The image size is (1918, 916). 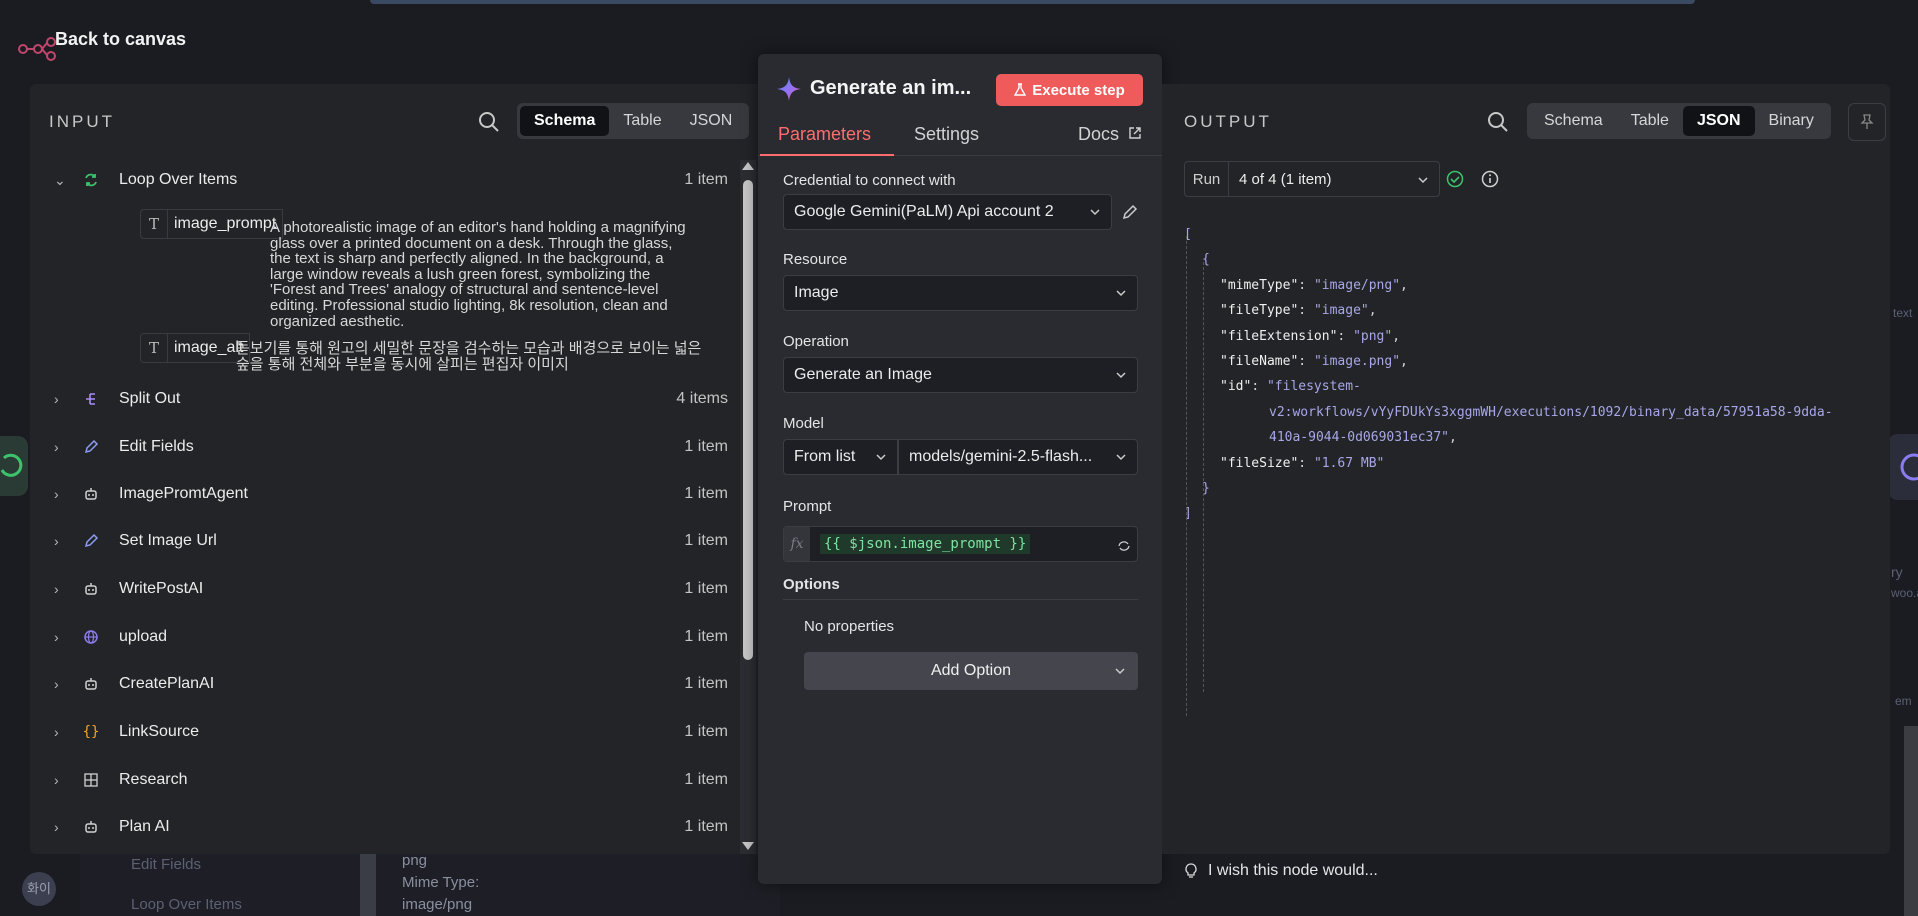 What do you see at coordinates (1032, 2) in the screenshot?
I see `canvas-top-bar` at bounding box center [1032, 2].